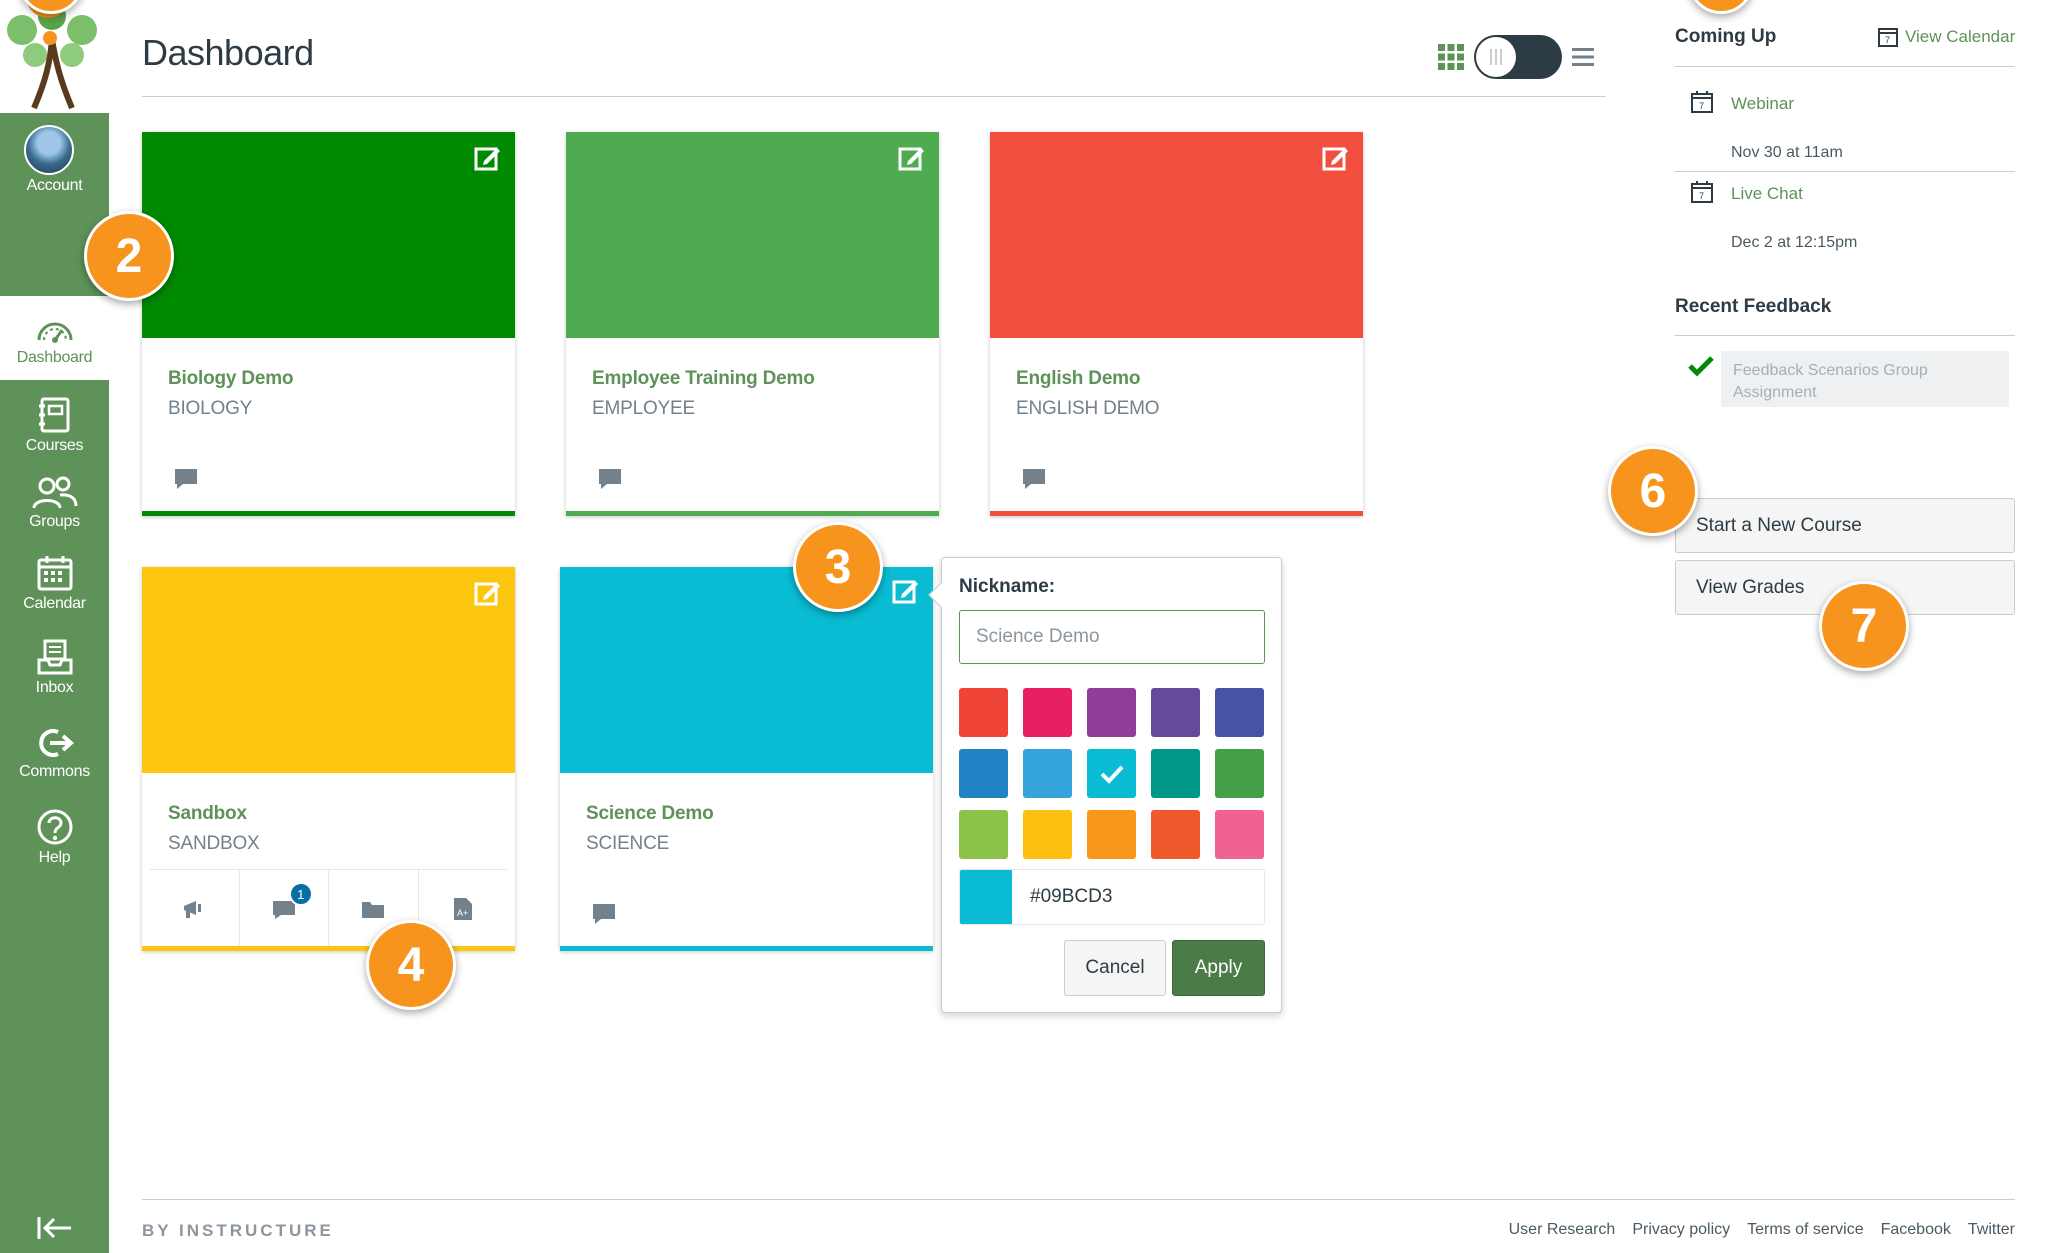 This screenshot has width=2055, height=1253. What do you see at coordinates (54, 771) in the screenshot?
I see `nav-item-label: Commons` at bounding box center [54, 771].